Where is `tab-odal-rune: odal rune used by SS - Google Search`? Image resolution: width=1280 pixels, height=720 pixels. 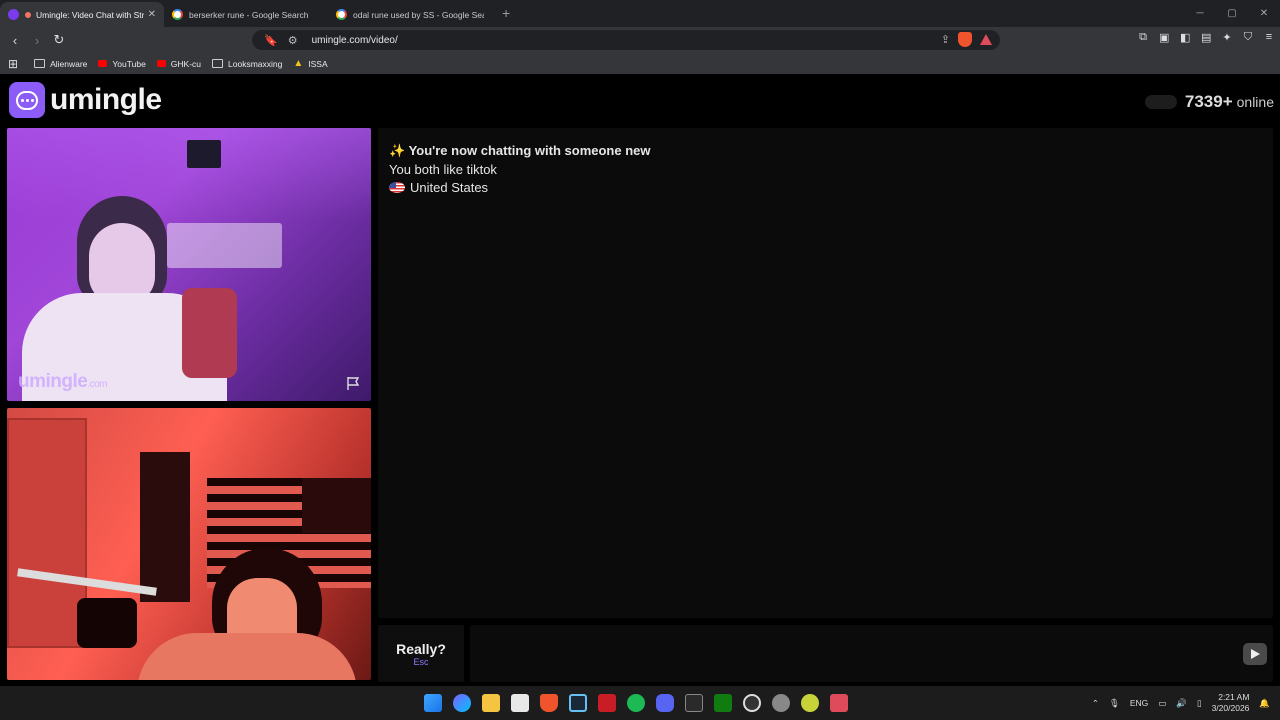 tab-odal-rune: odal rune used by SS - Google Search is located at coordinates (410, 14).